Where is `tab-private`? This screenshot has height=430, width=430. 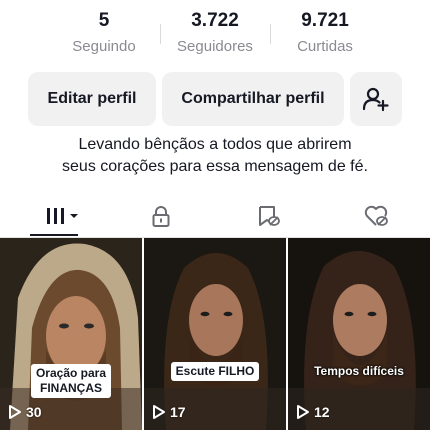
tab-private is located at coordinates (161, 216).